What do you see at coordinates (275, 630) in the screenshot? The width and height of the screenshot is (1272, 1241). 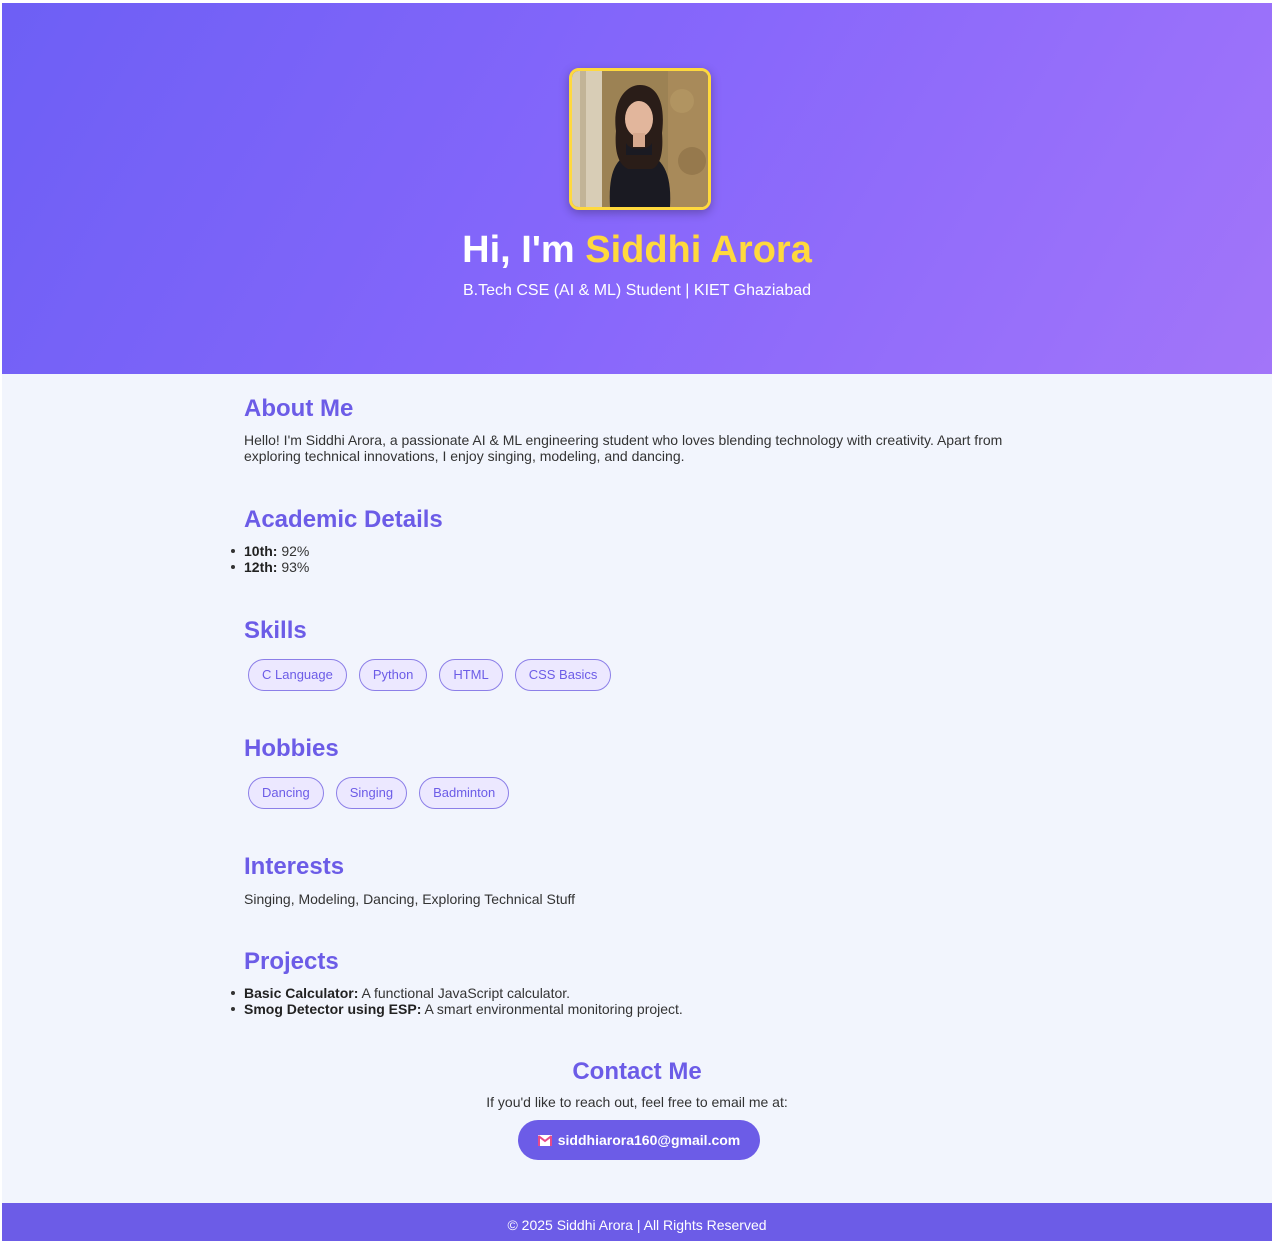 I see `skills-heading: Skills` at bounding box center [275, 630].